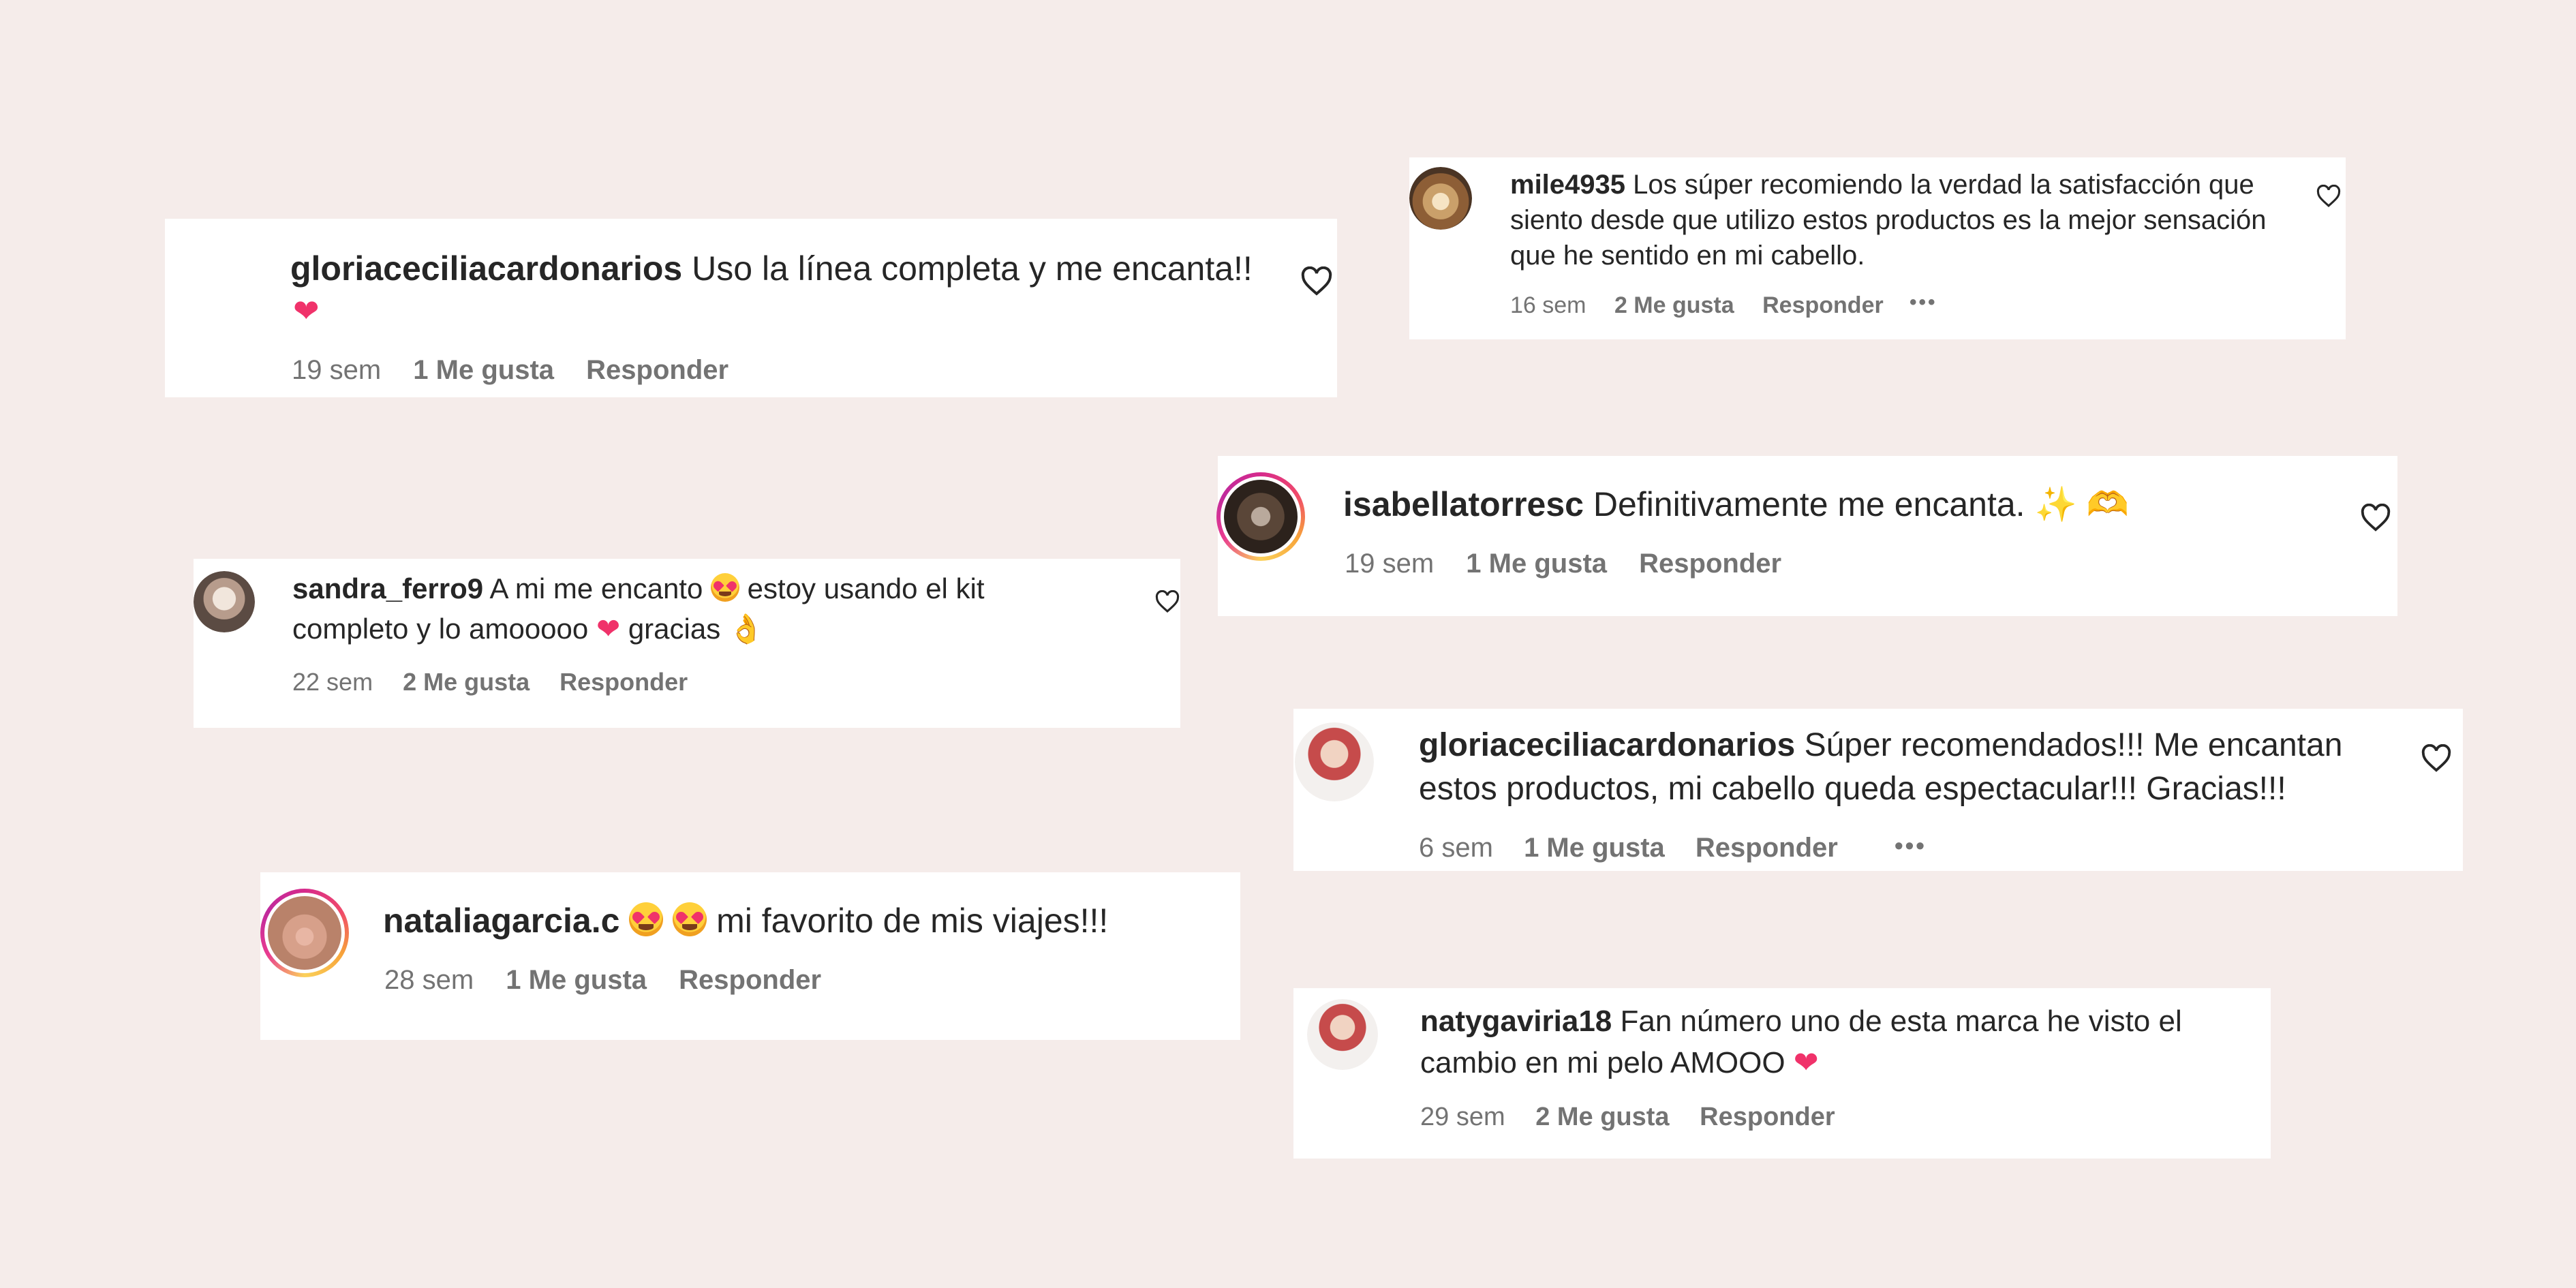 Image resolution: width=2576 pixels, height=1288 pixels. I want to click on sparkles-emoji: ✨ 🫶, so click(2081, 504).